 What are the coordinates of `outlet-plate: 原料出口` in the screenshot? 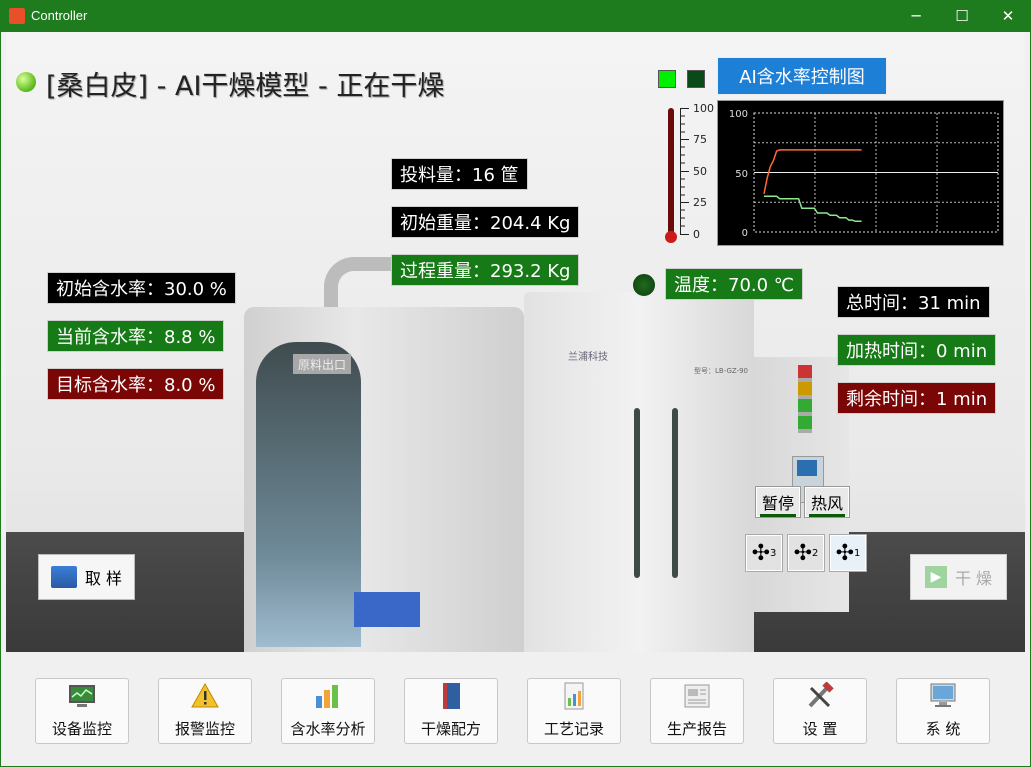 It's located at (322, 364).